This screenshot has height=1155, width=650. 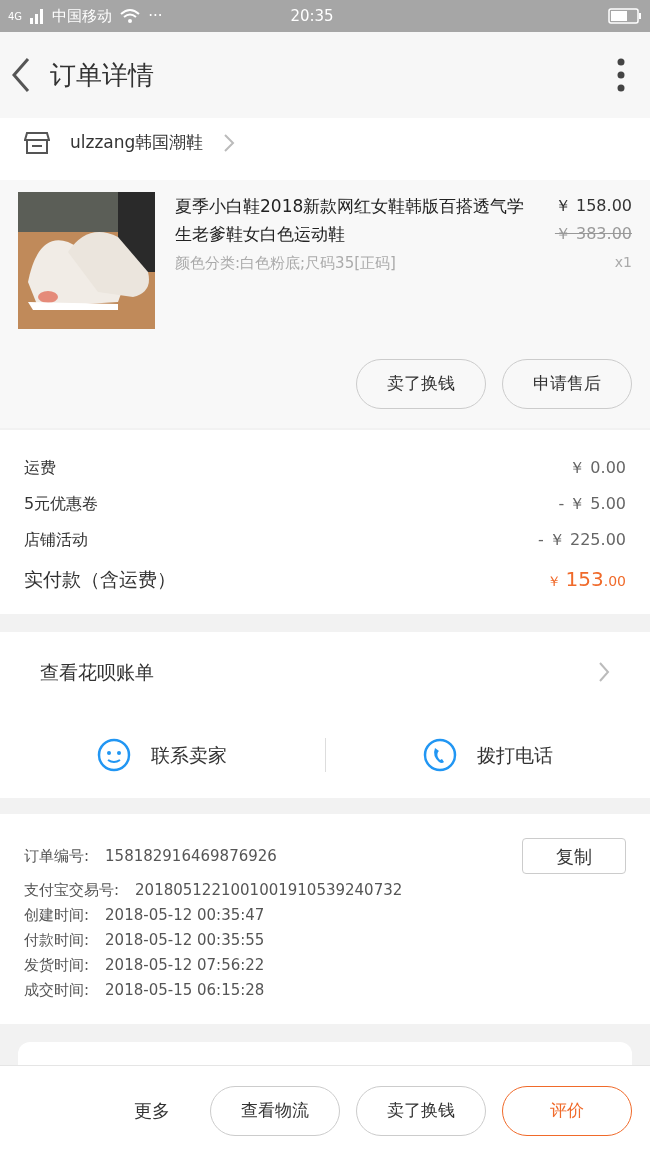 I want to click on info-value: 2018-05-15 06:15:28, so click(x=185, y=991).